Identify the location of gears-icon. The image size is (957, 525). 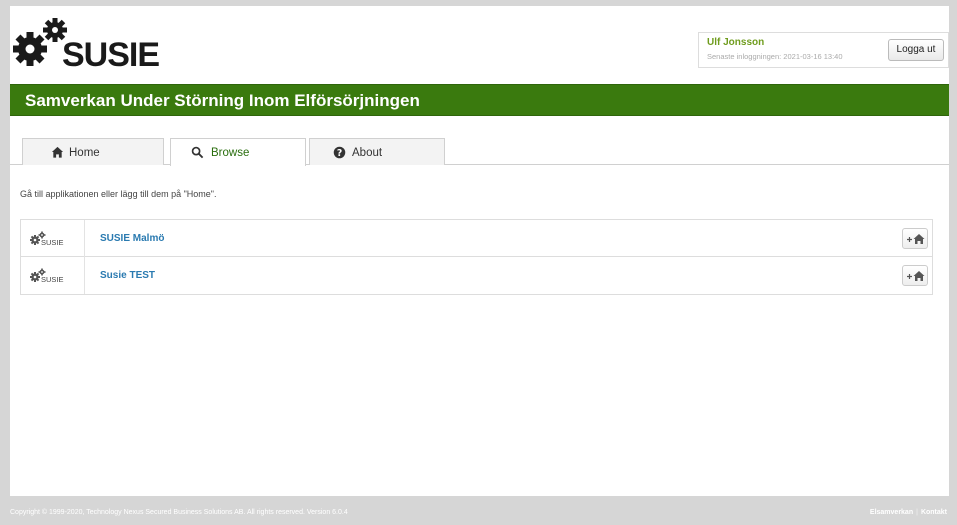
(40, 42).